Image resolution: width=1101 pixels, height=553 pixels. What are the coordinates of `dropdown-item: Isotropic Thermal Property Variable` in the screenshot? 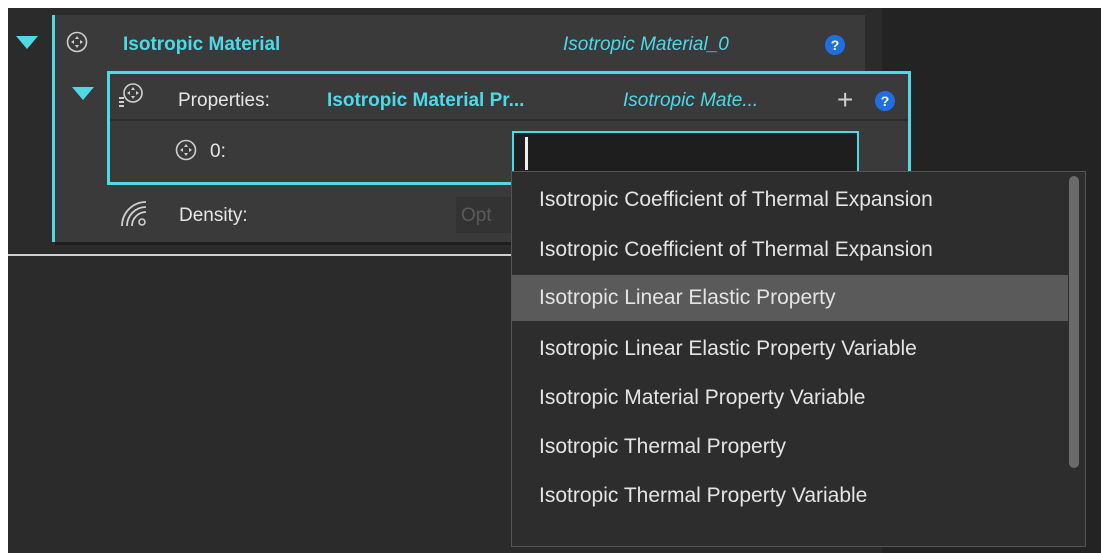 It's located at (790, 496).